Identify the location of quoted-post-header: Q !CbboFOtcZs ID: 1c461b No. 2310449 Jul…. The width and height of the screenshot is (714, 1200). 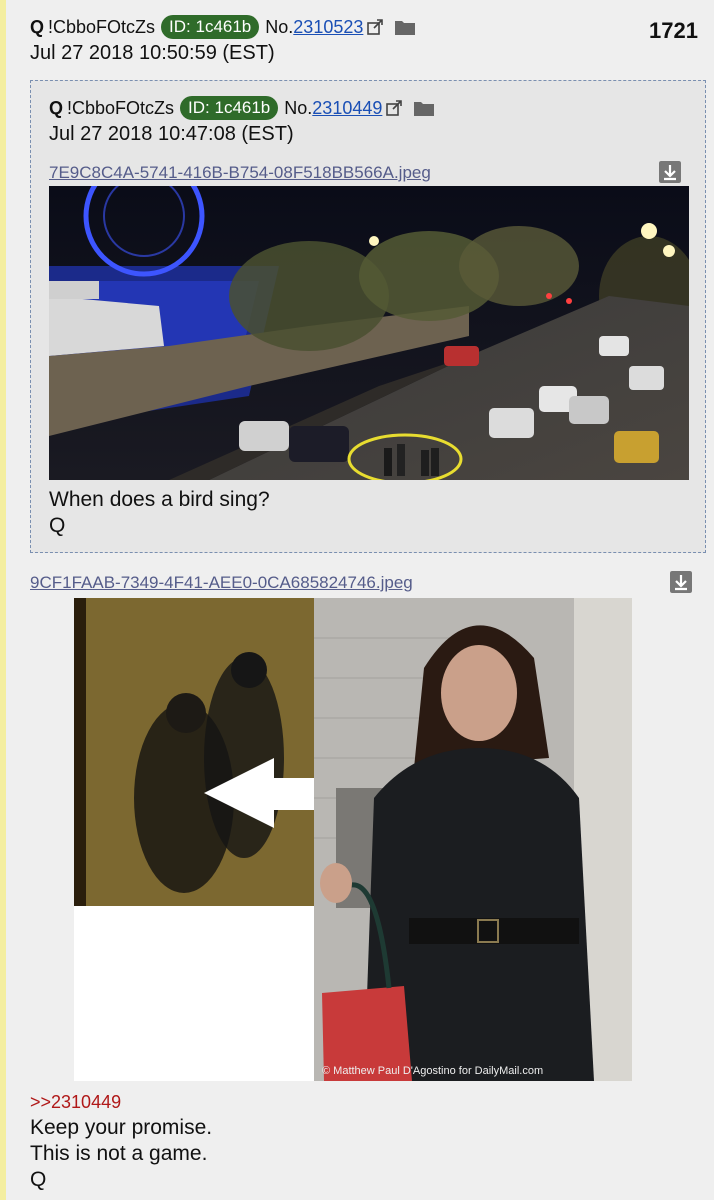
(372, 122).